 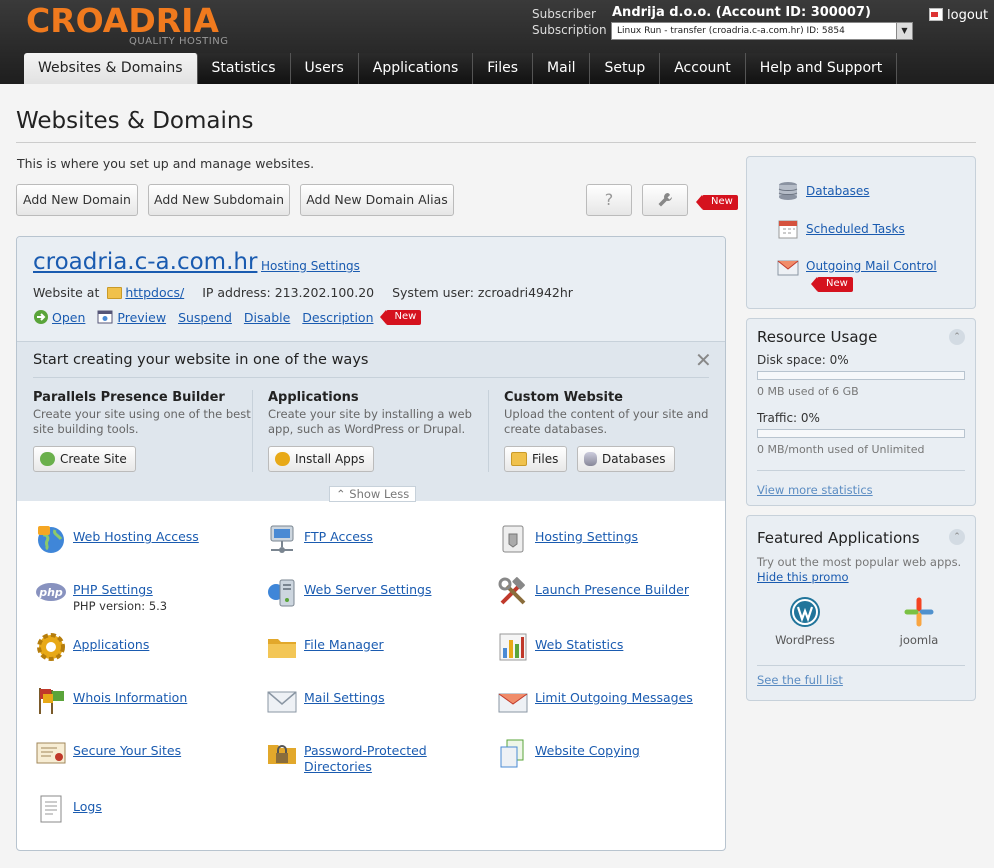 I want to click on subscriber-labels: Subscriber Subscription, so click(x=569, y=22).